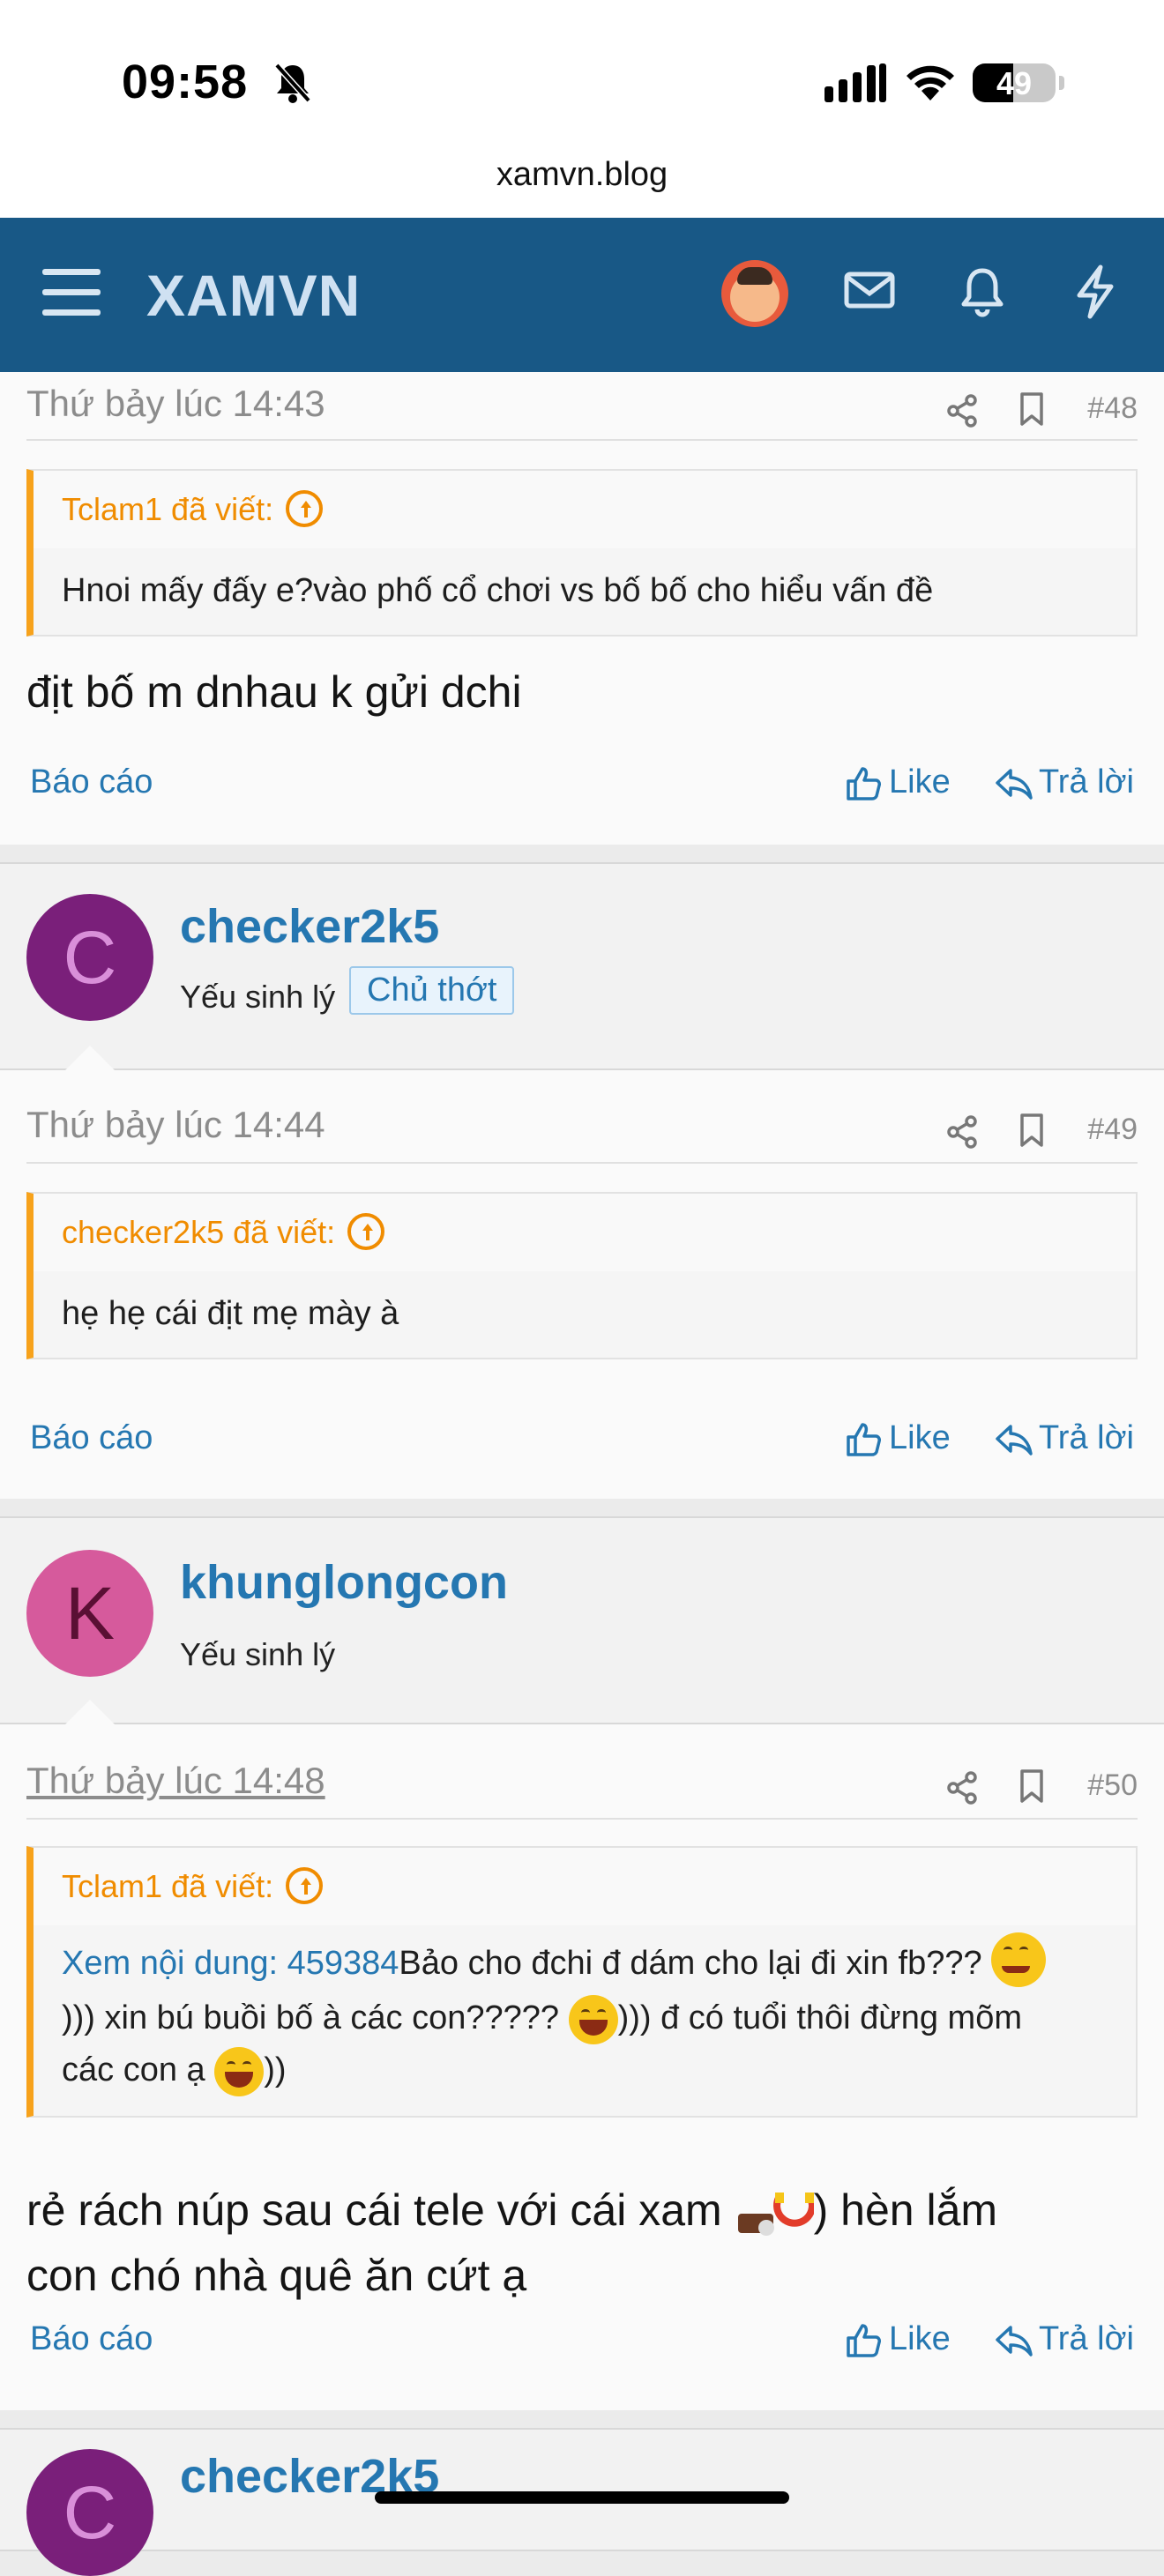 This screenshot has width=1164, height=2576. What do you see at coordinates (309, 927) in the screenshot?
I see `username: checker2k5` at bounding box center [309, 927].